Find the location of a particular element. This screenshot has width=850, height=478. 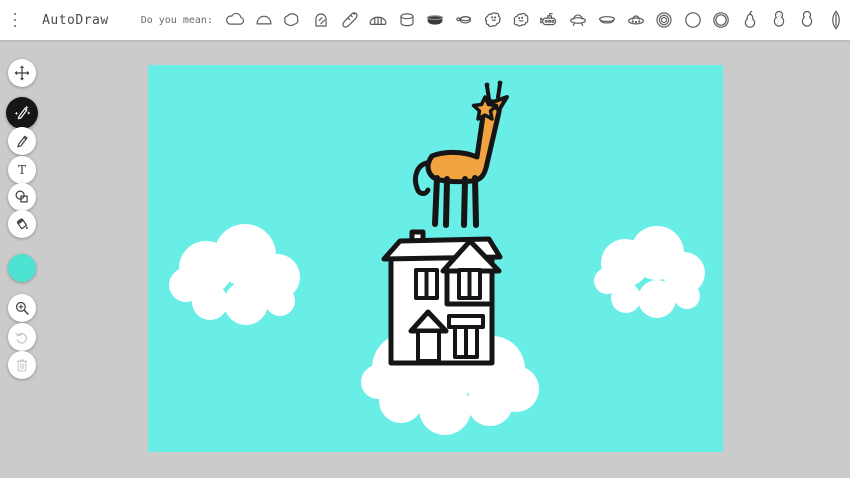

suggestion-circle is located at coordinates (692, 20).